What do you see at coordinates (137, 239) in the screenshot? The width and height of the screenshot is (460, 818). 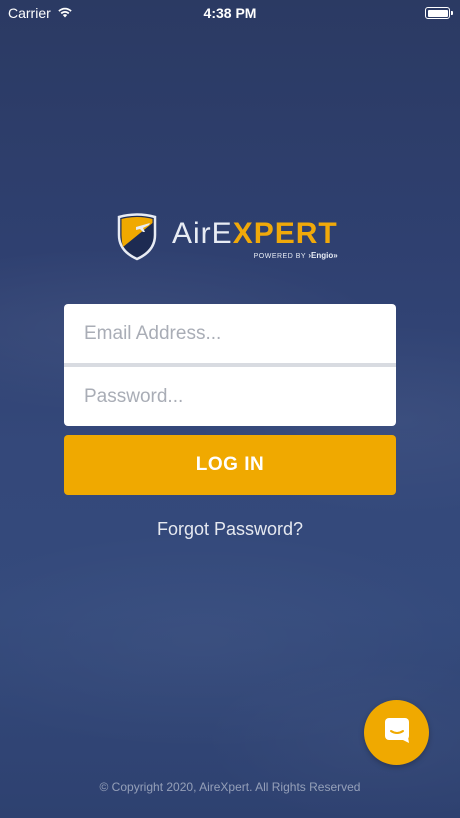 I see `shield-plane-icon` at bounding box center [137, 239].